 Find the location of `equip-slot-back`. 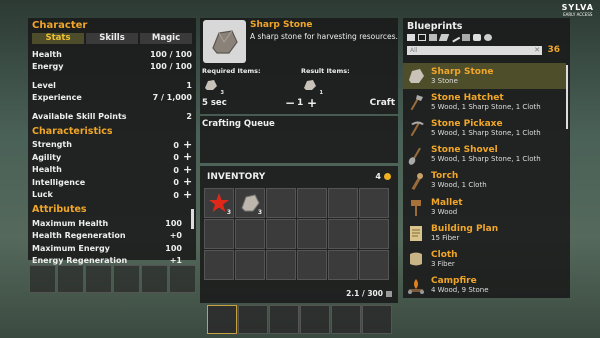

equip-slot-back is located at coordinates (98, 279).